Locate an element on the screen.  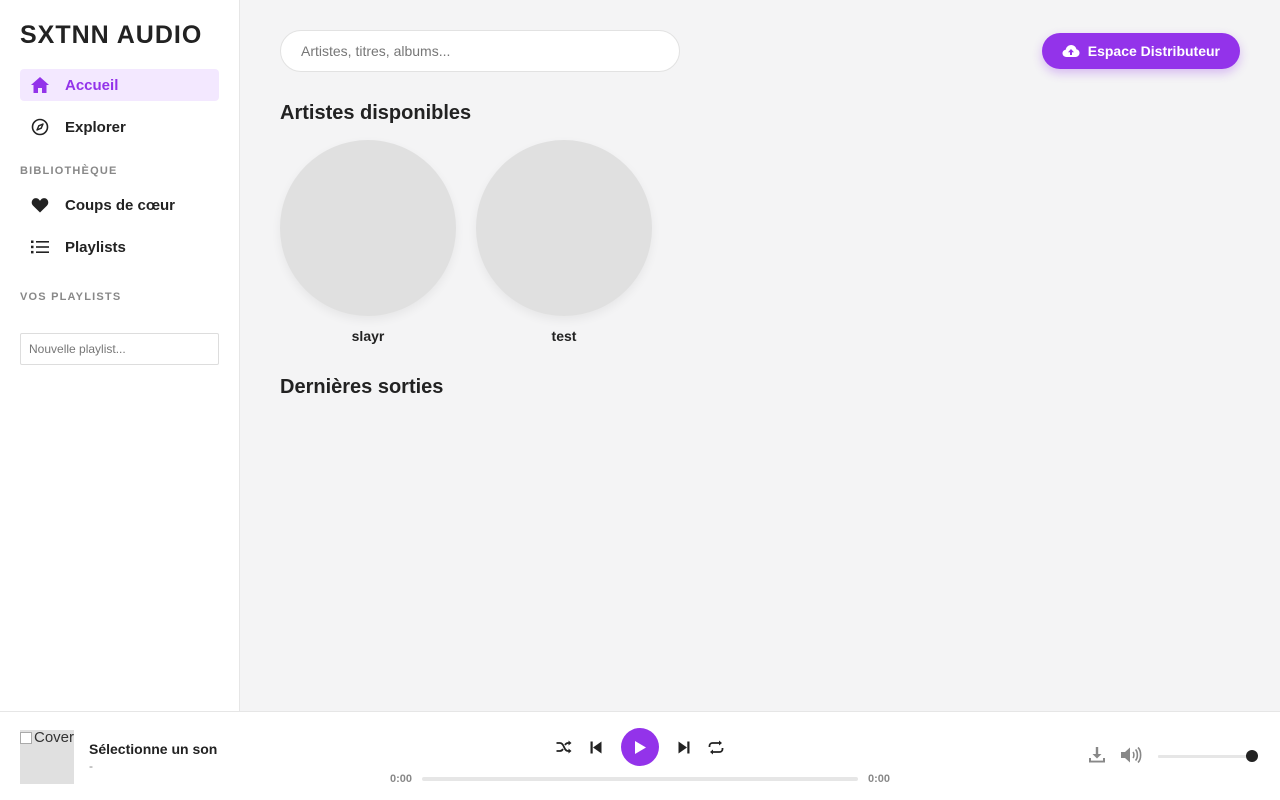
releases-section-title: Dernières sorties is located at coordinates (362, 387).